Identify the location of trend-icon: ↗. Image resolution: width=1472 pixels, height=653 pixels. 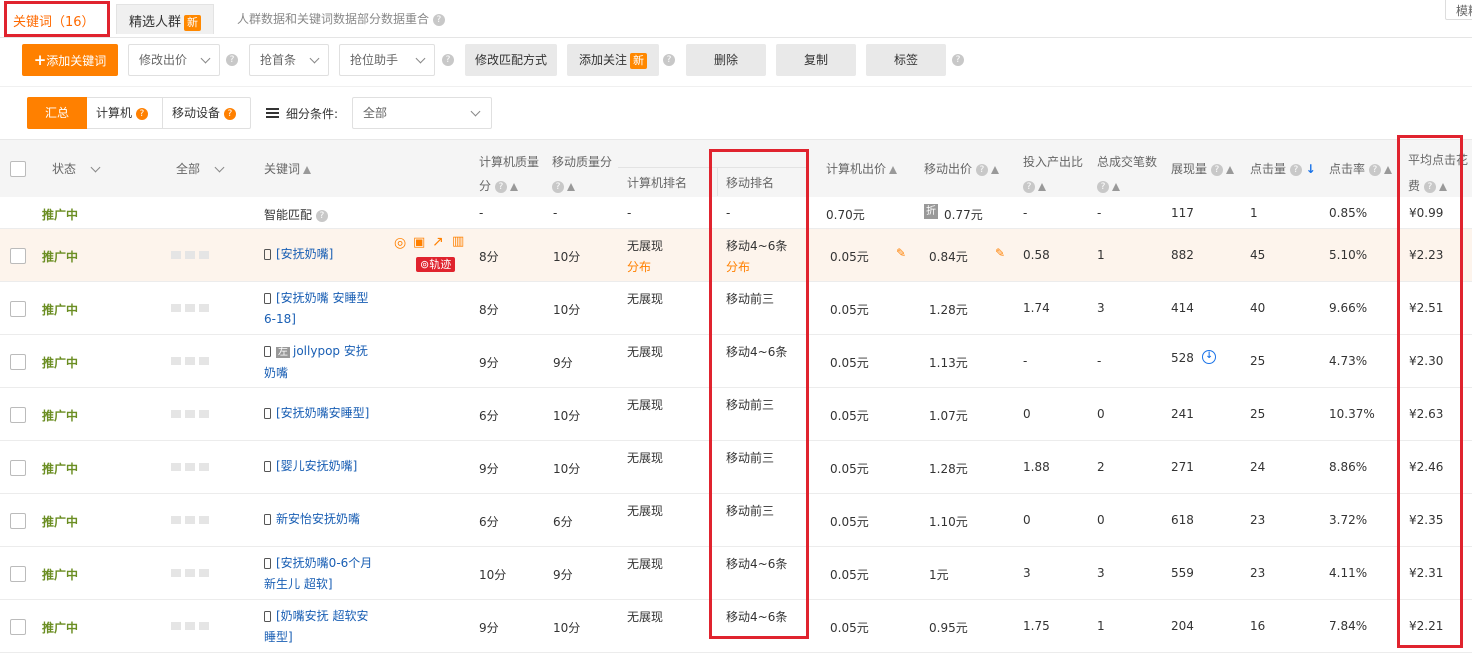
(438, 242).